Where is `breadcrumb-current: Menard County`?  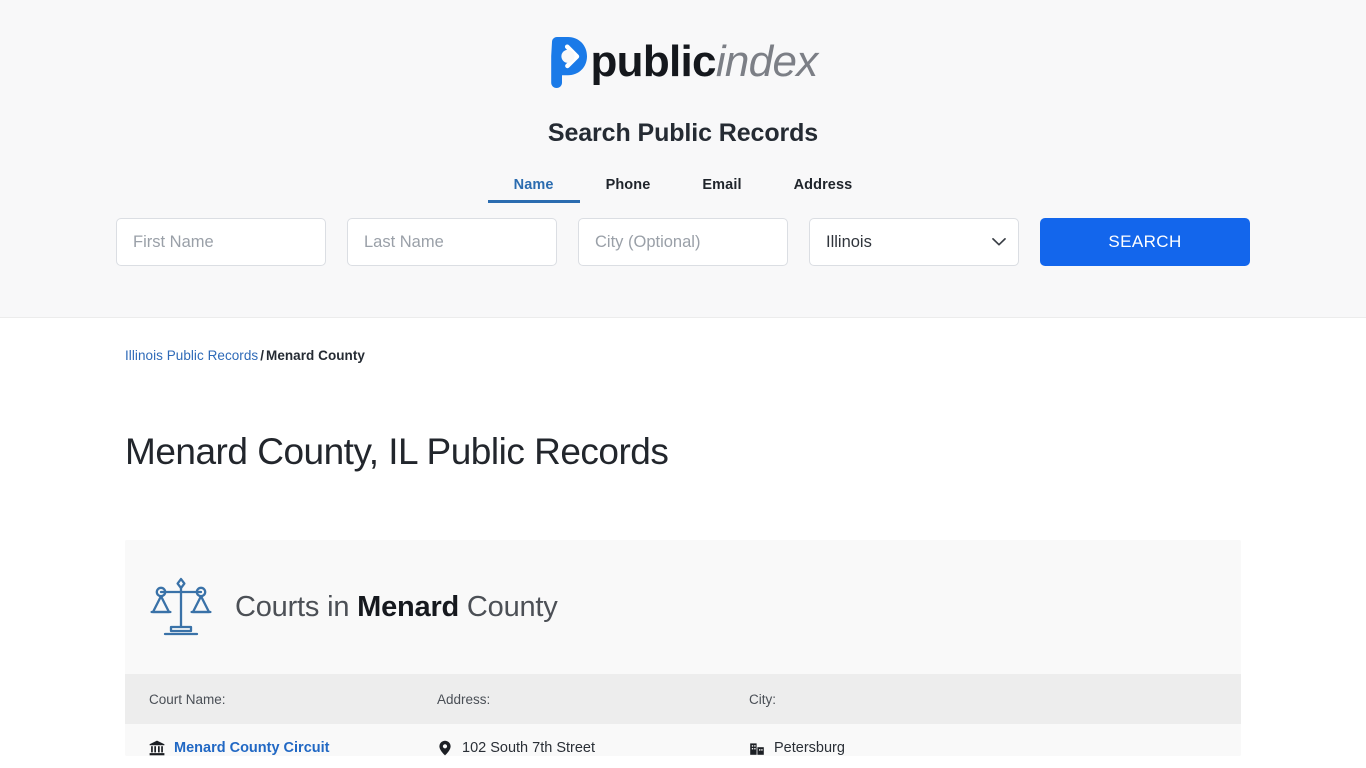
breadcrumb-current: Menard County is located at coordinates (315, 355).